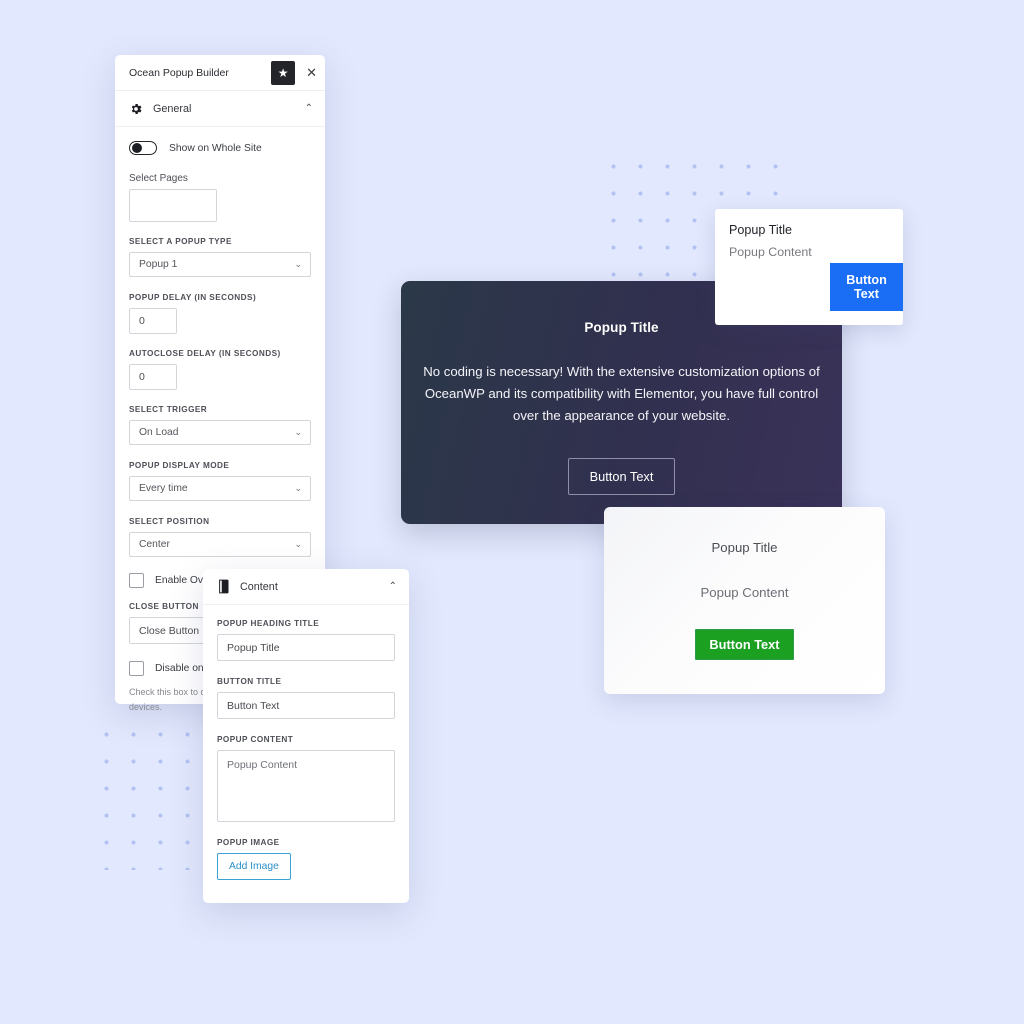 The image size is (1024, 1024). I want to click on popup-delay-input: 0, so click(153, 321).